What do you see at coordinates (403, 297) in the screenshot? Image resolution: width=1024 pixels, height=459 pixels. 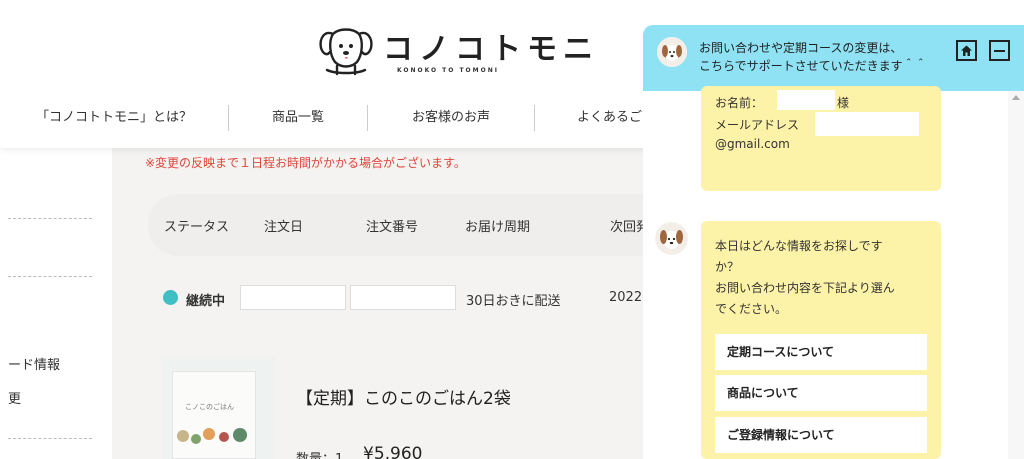 I see `order-number-cell` at bounding box center [403, 297].